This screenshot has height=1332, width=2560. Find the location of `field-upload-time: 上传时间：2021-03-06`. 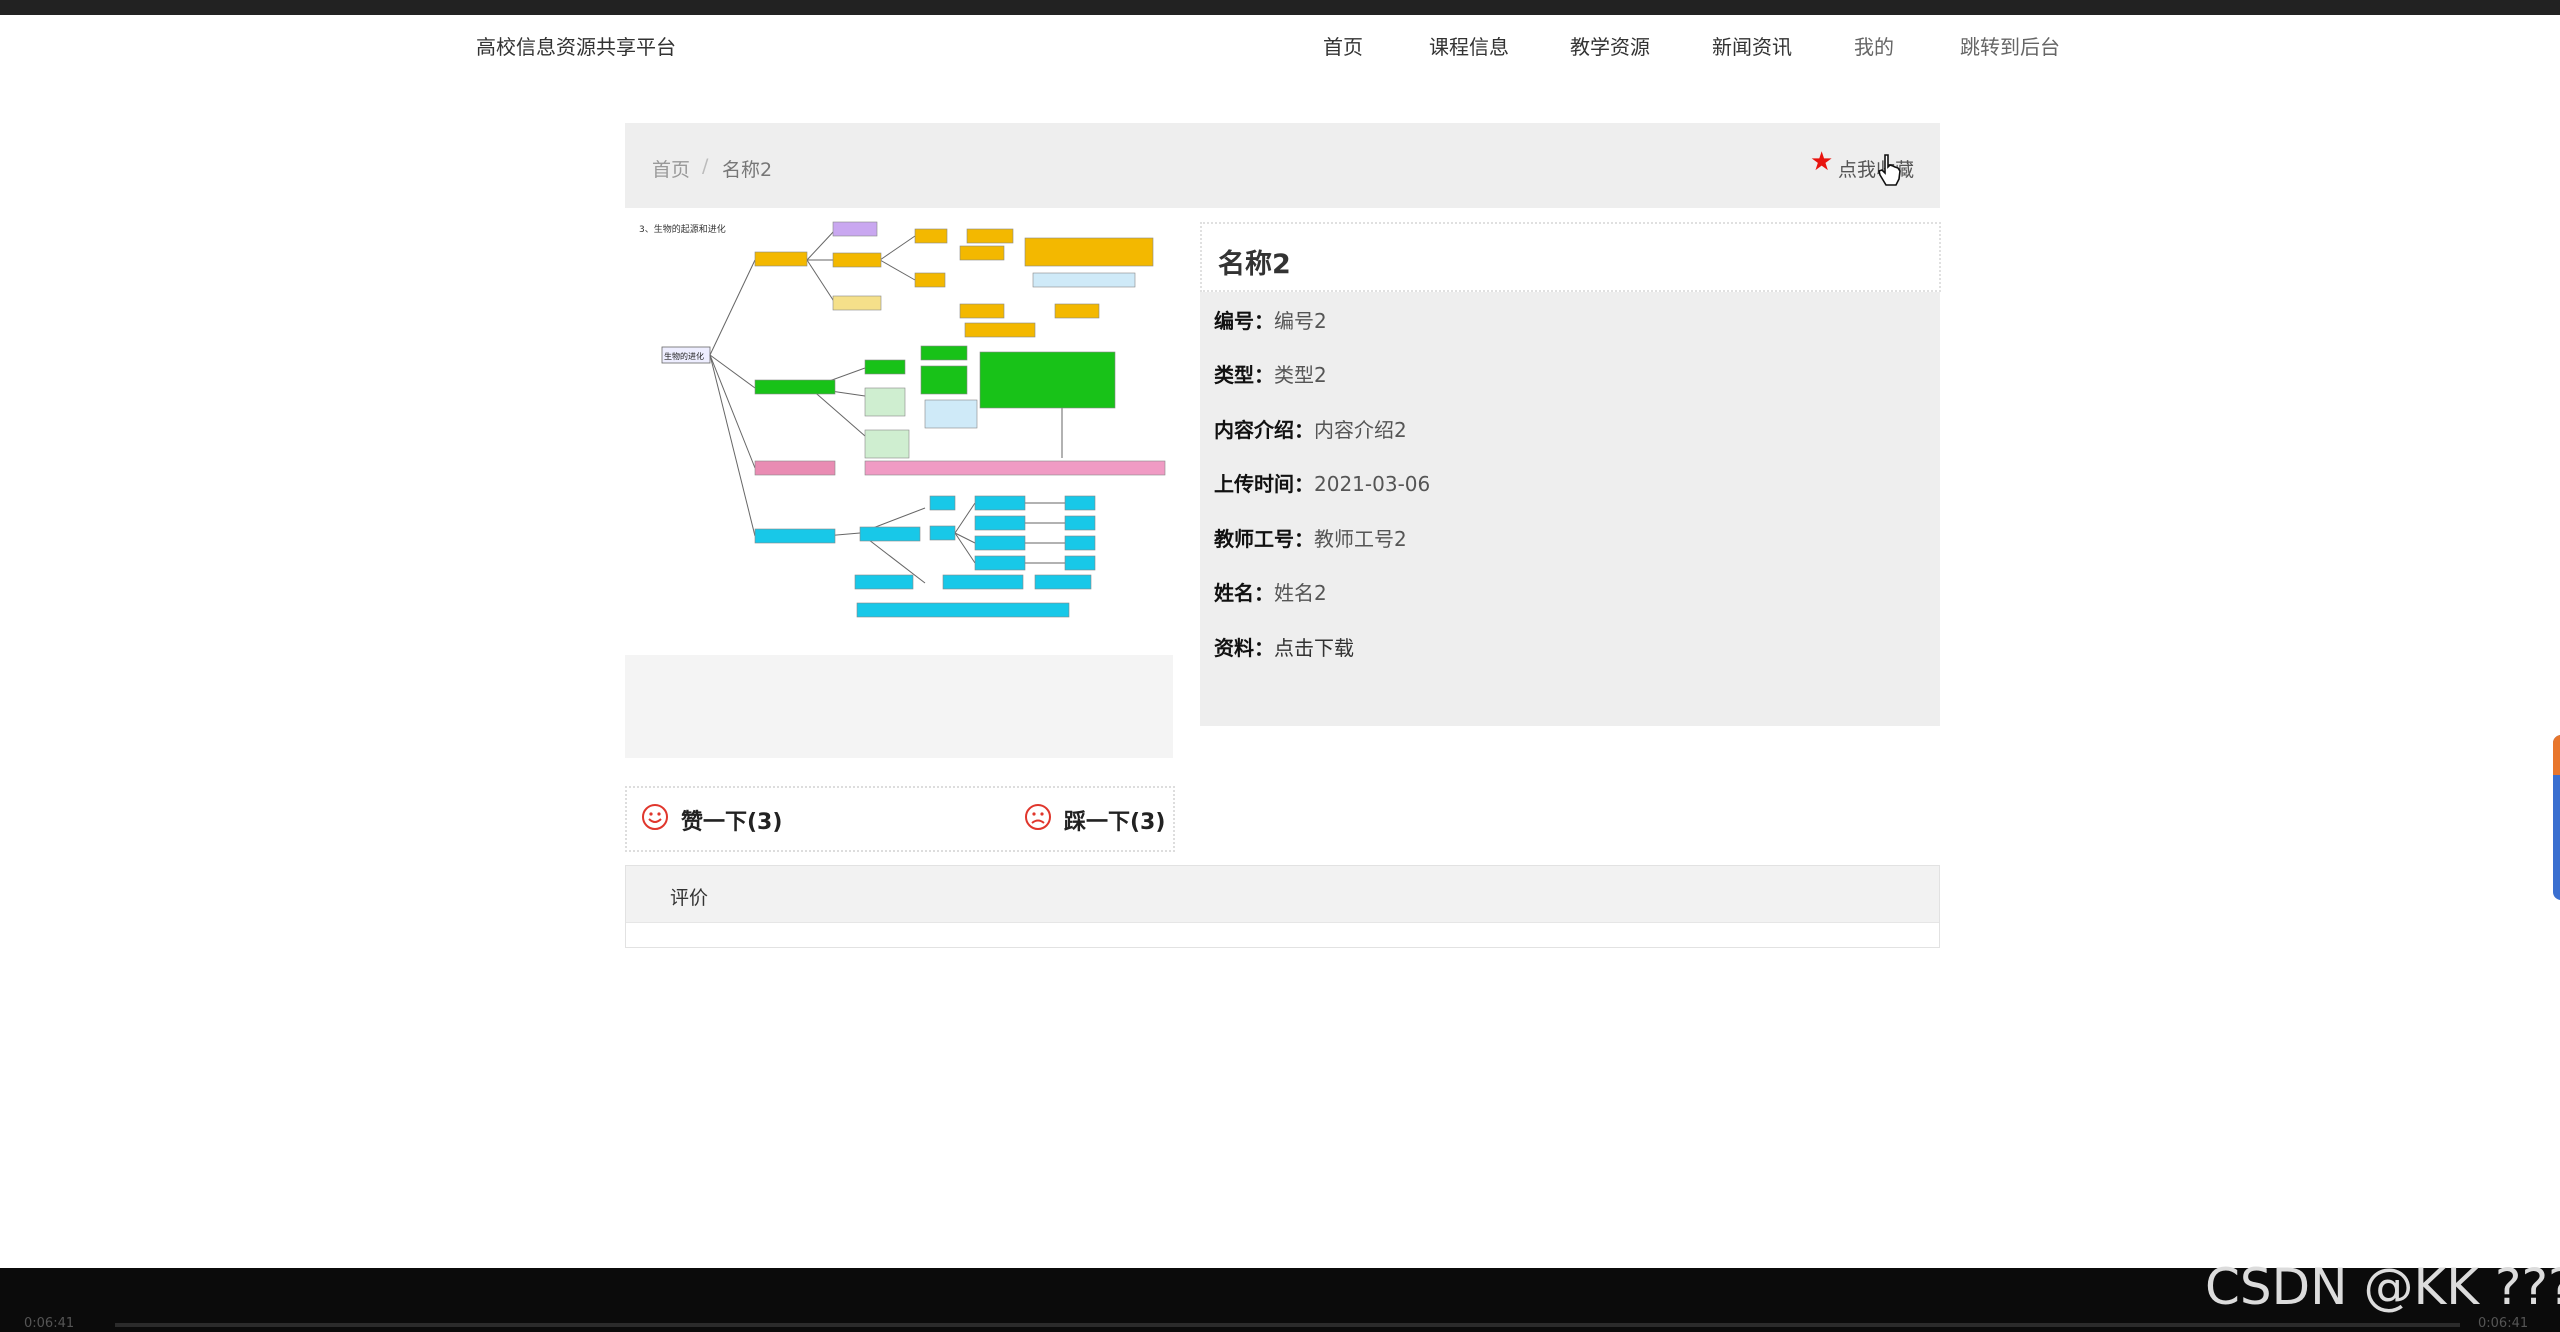

field-upload-time: 上传时间：2021-03-06 is located at coordinates (1322, 484).